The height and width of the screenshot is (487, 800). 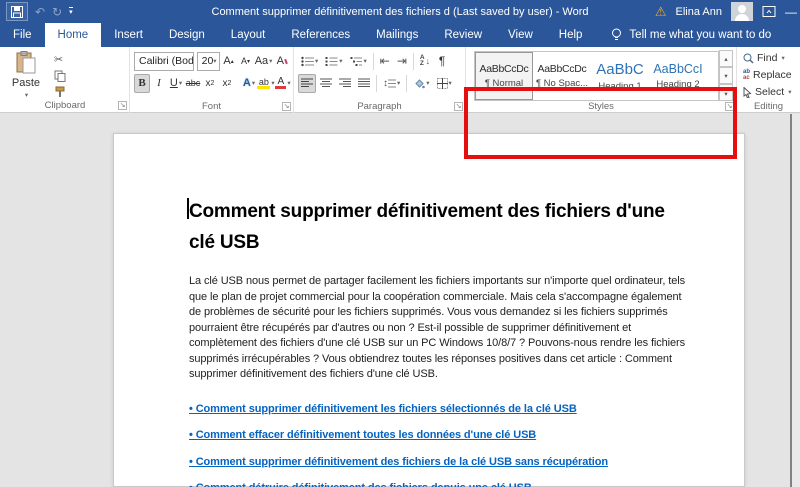 I want to click on more-bar, so click(x=726, y=88).